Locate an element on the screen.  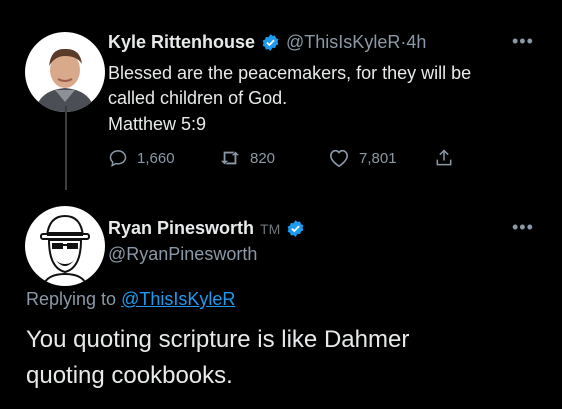
replying-to: Replying to @ThisIsKyleR is located at coordinates (130, 299).